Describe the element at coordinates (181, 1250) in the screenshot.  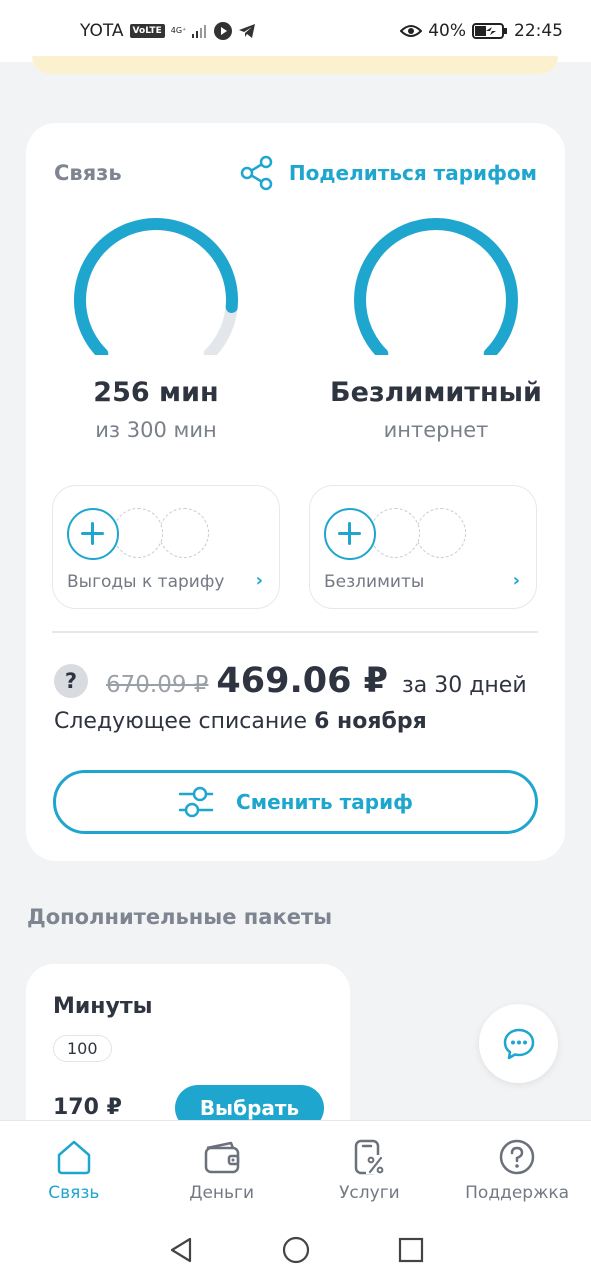
I see `back-icon` at that location.